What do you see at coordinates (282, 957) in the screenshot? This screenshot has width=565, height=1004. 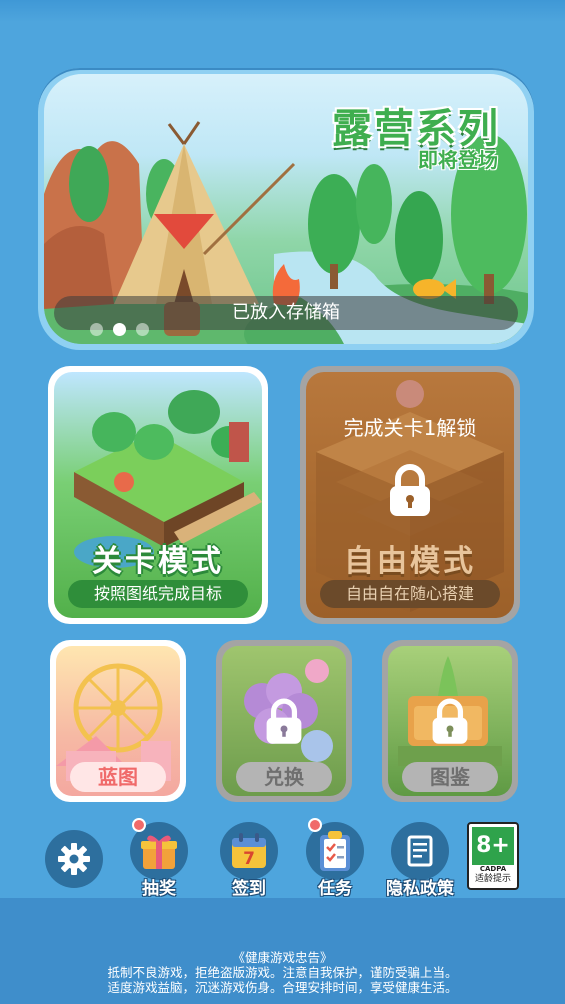 I see `health-notice-title: 《健康游戏忠告》` at bounding box center [282, 957].